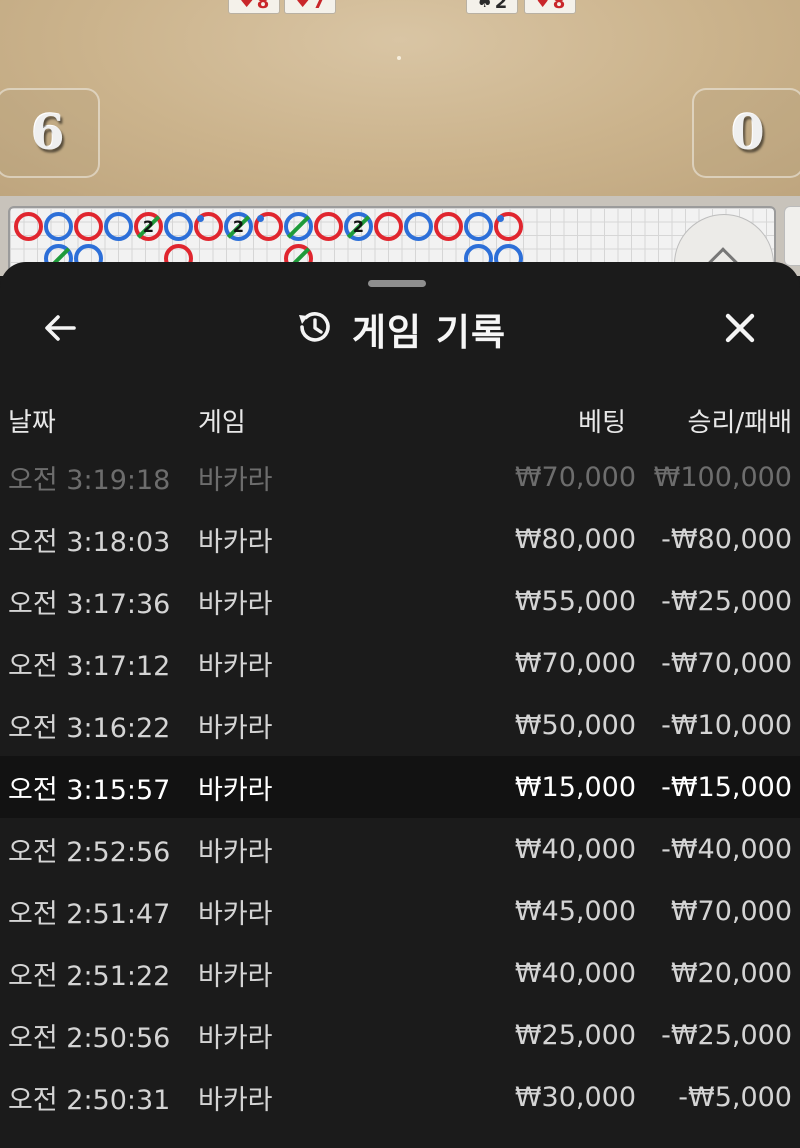 The height and width of the screenshot is (1148, 800). I want to click on card-rank: 7, so click(319, 6).